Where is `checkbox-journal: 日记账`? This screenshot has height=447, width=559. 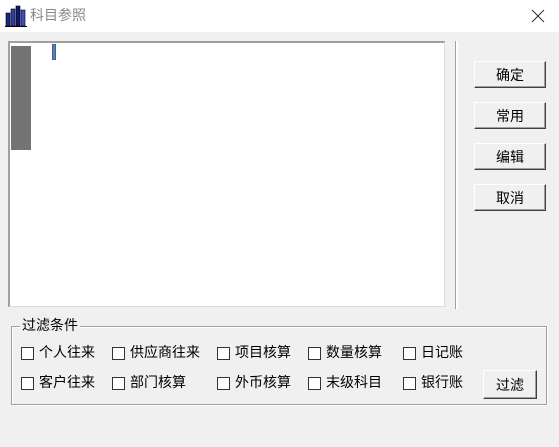
checkbox-journal: 日记账 is located at coordinates (433, 353).